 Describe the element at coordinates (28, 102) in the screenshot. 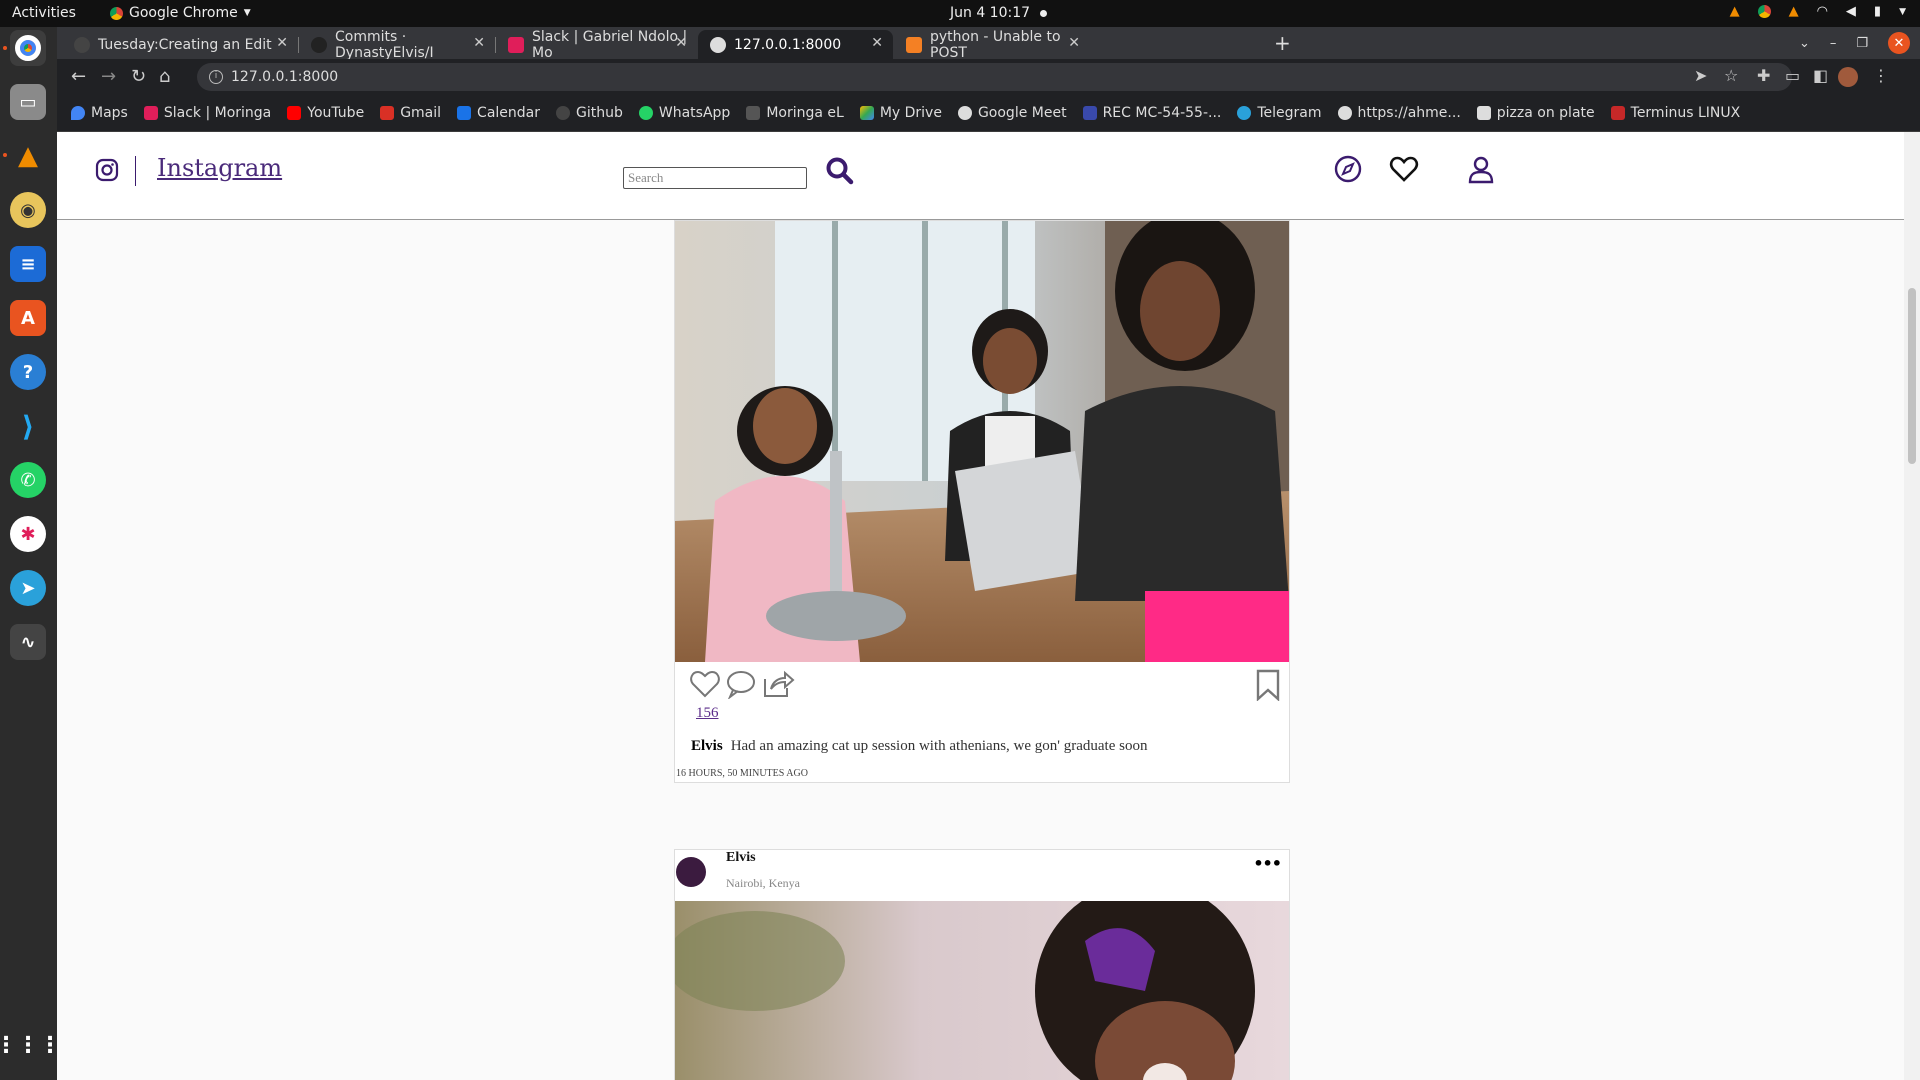

I see `files-icon: ▭` at that location.